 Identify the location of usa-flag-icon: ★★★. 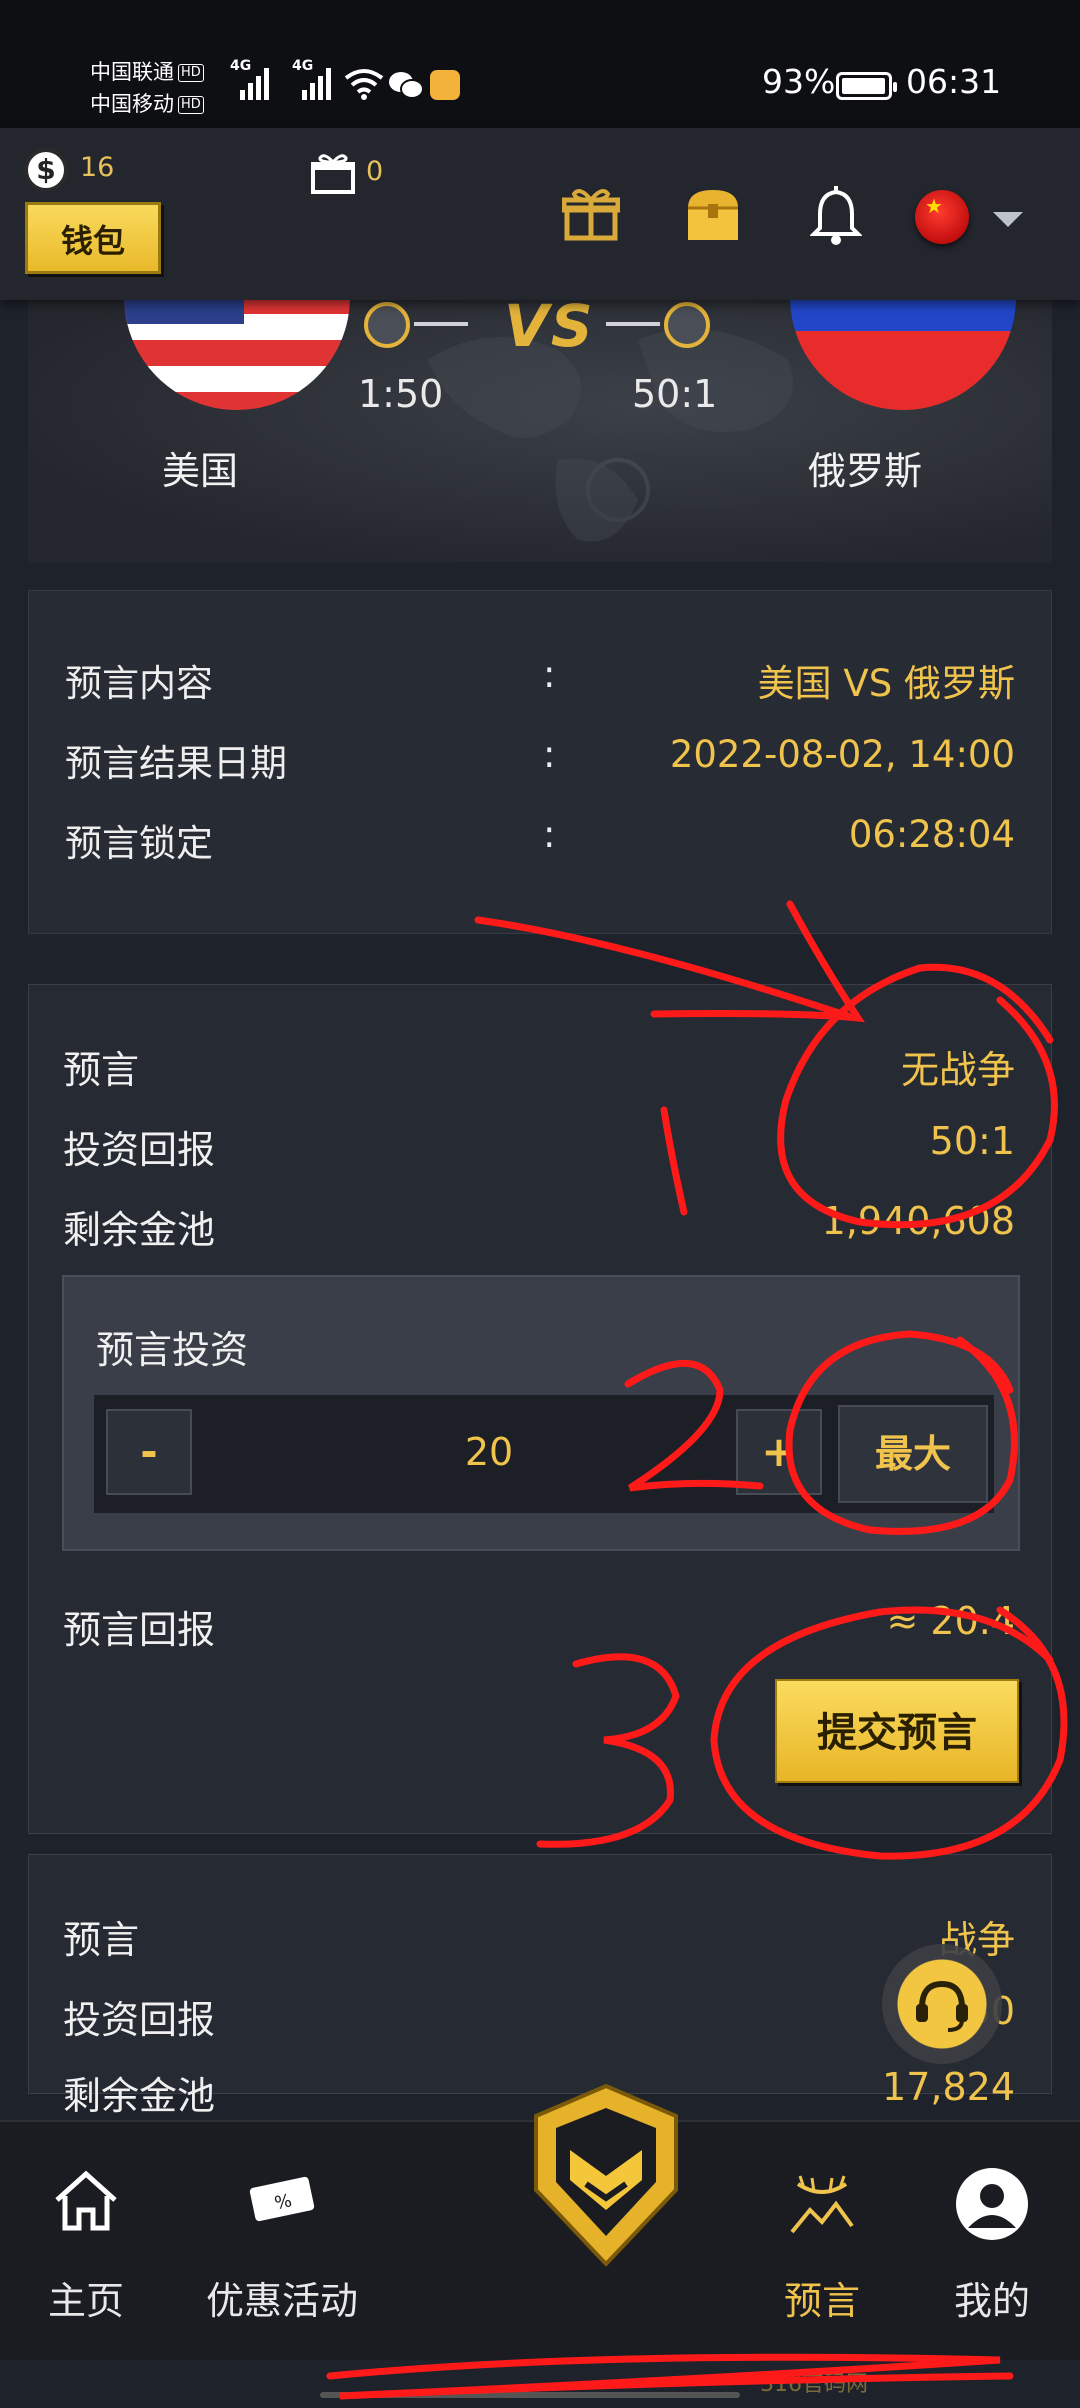
(237, 355).